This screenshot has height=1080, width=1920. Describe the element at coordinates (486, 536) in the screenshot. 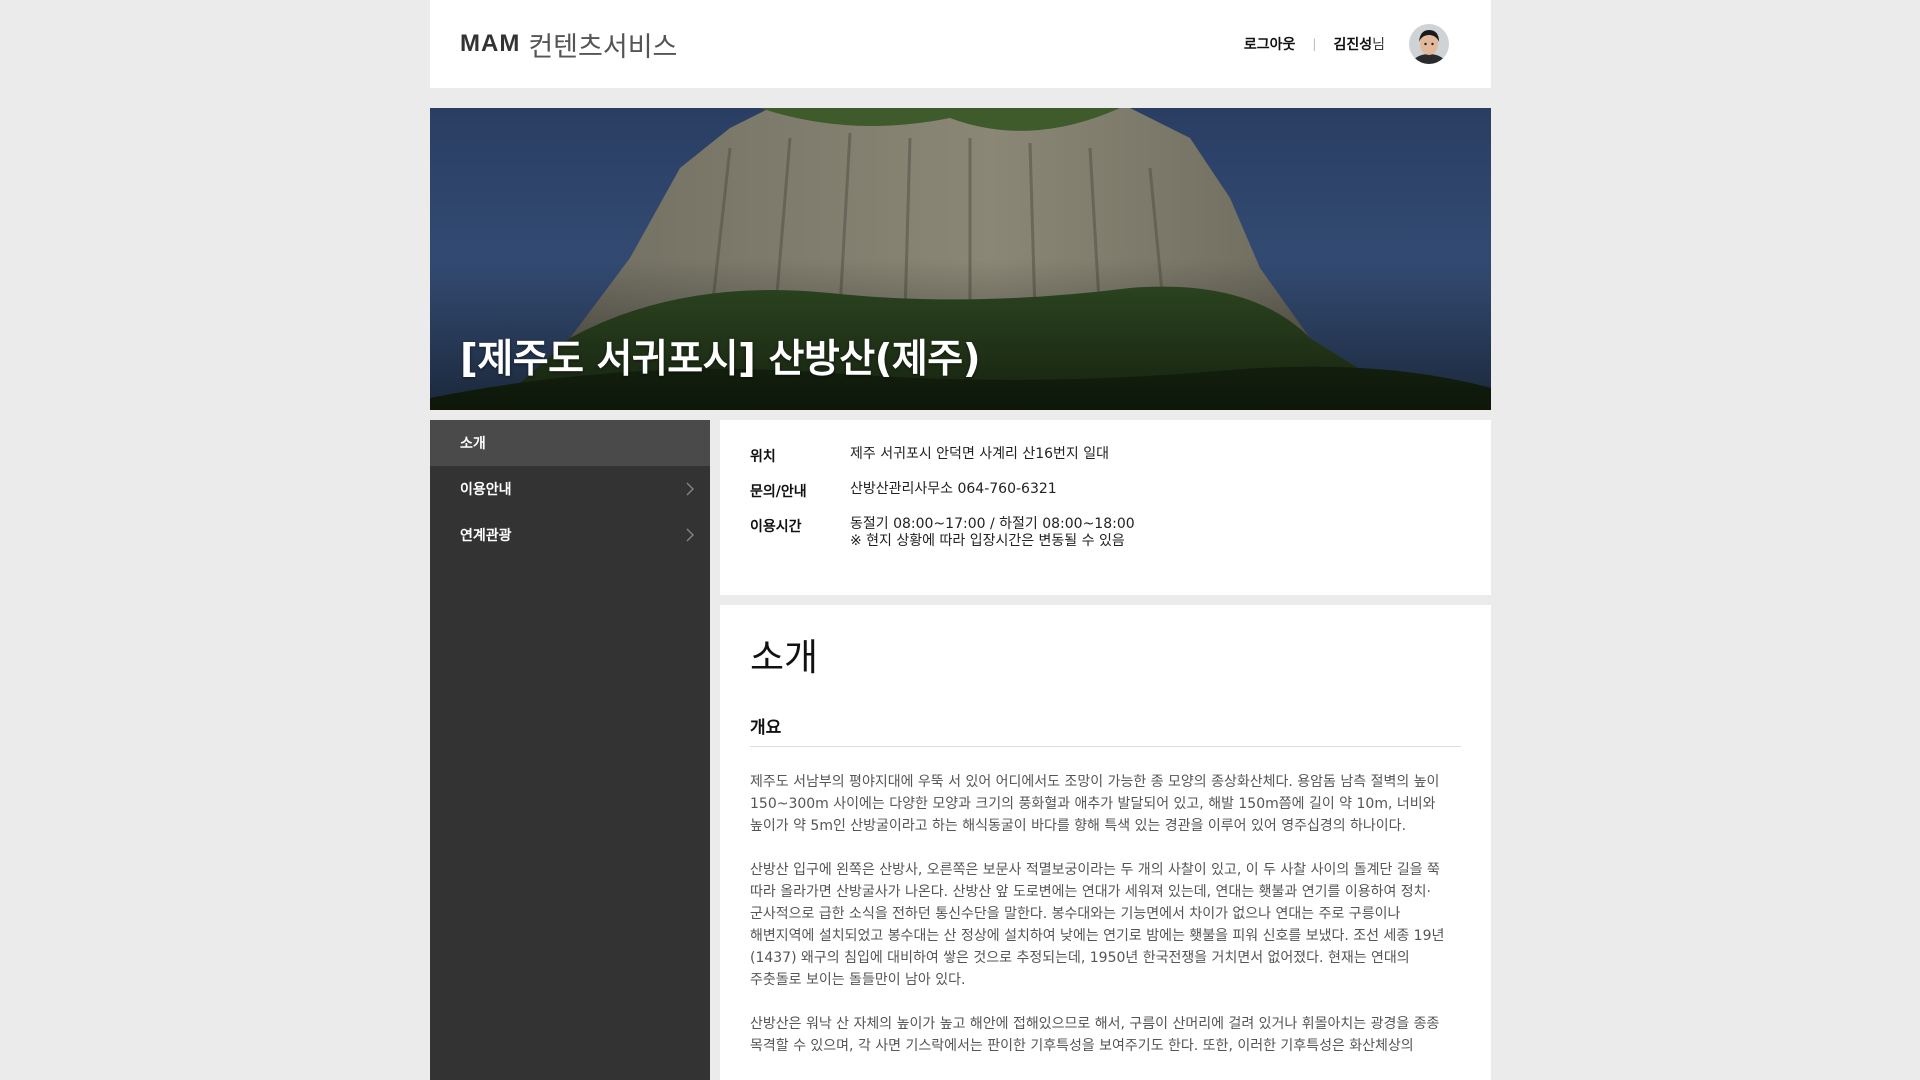

I see `sidebar-item-label: 연계관광` at that location.